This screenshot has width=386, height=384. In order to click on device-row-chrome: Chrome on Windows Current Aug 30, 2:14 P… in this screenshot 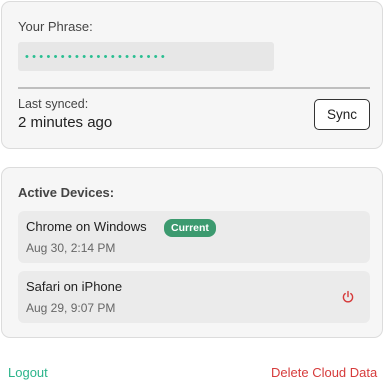, I will do `click(194, 237)`.